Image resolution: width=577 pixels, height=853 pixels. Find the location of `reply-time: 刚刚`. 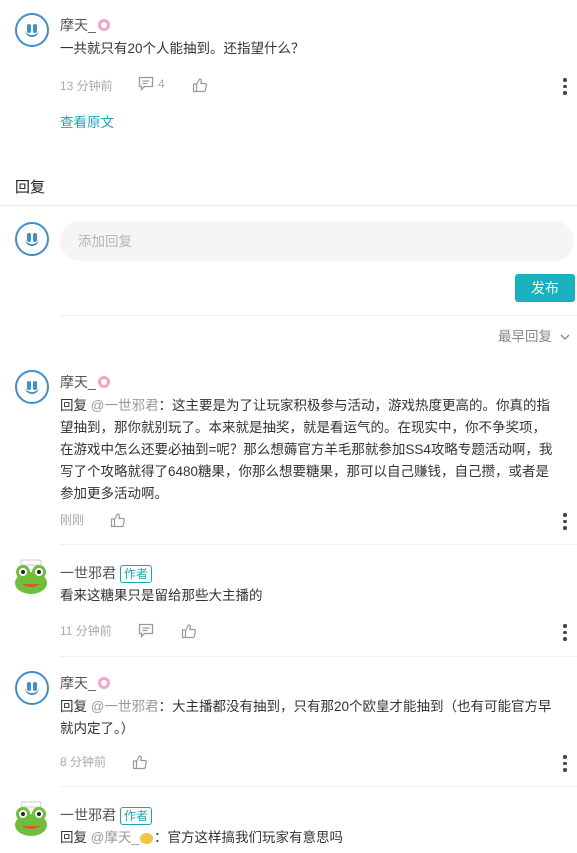

reply-time: 刚刚 is located at coordinates (72, 520).